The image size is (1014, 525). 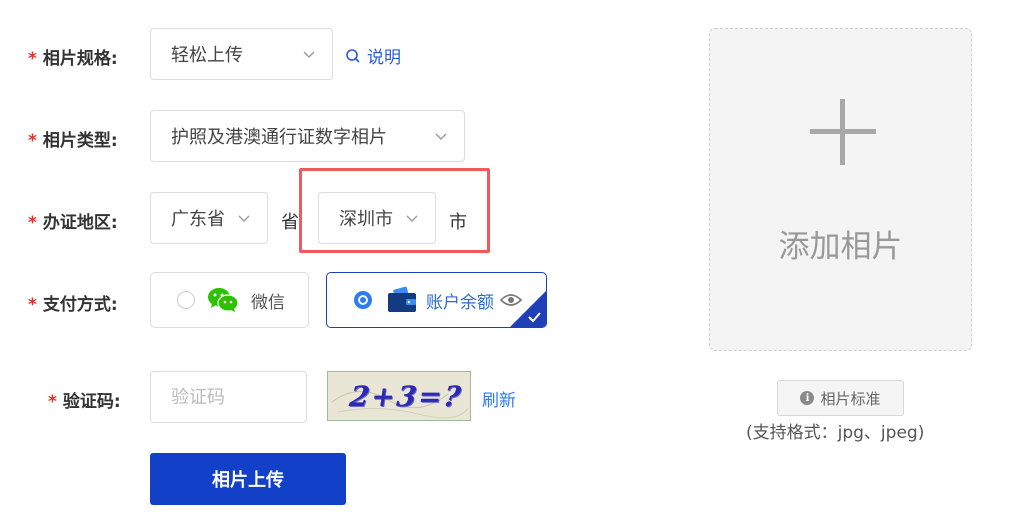 What do you see at coordinates (402, 299) in the screenshot?
I see `wallet-icon` at bounding box center [402, 299].